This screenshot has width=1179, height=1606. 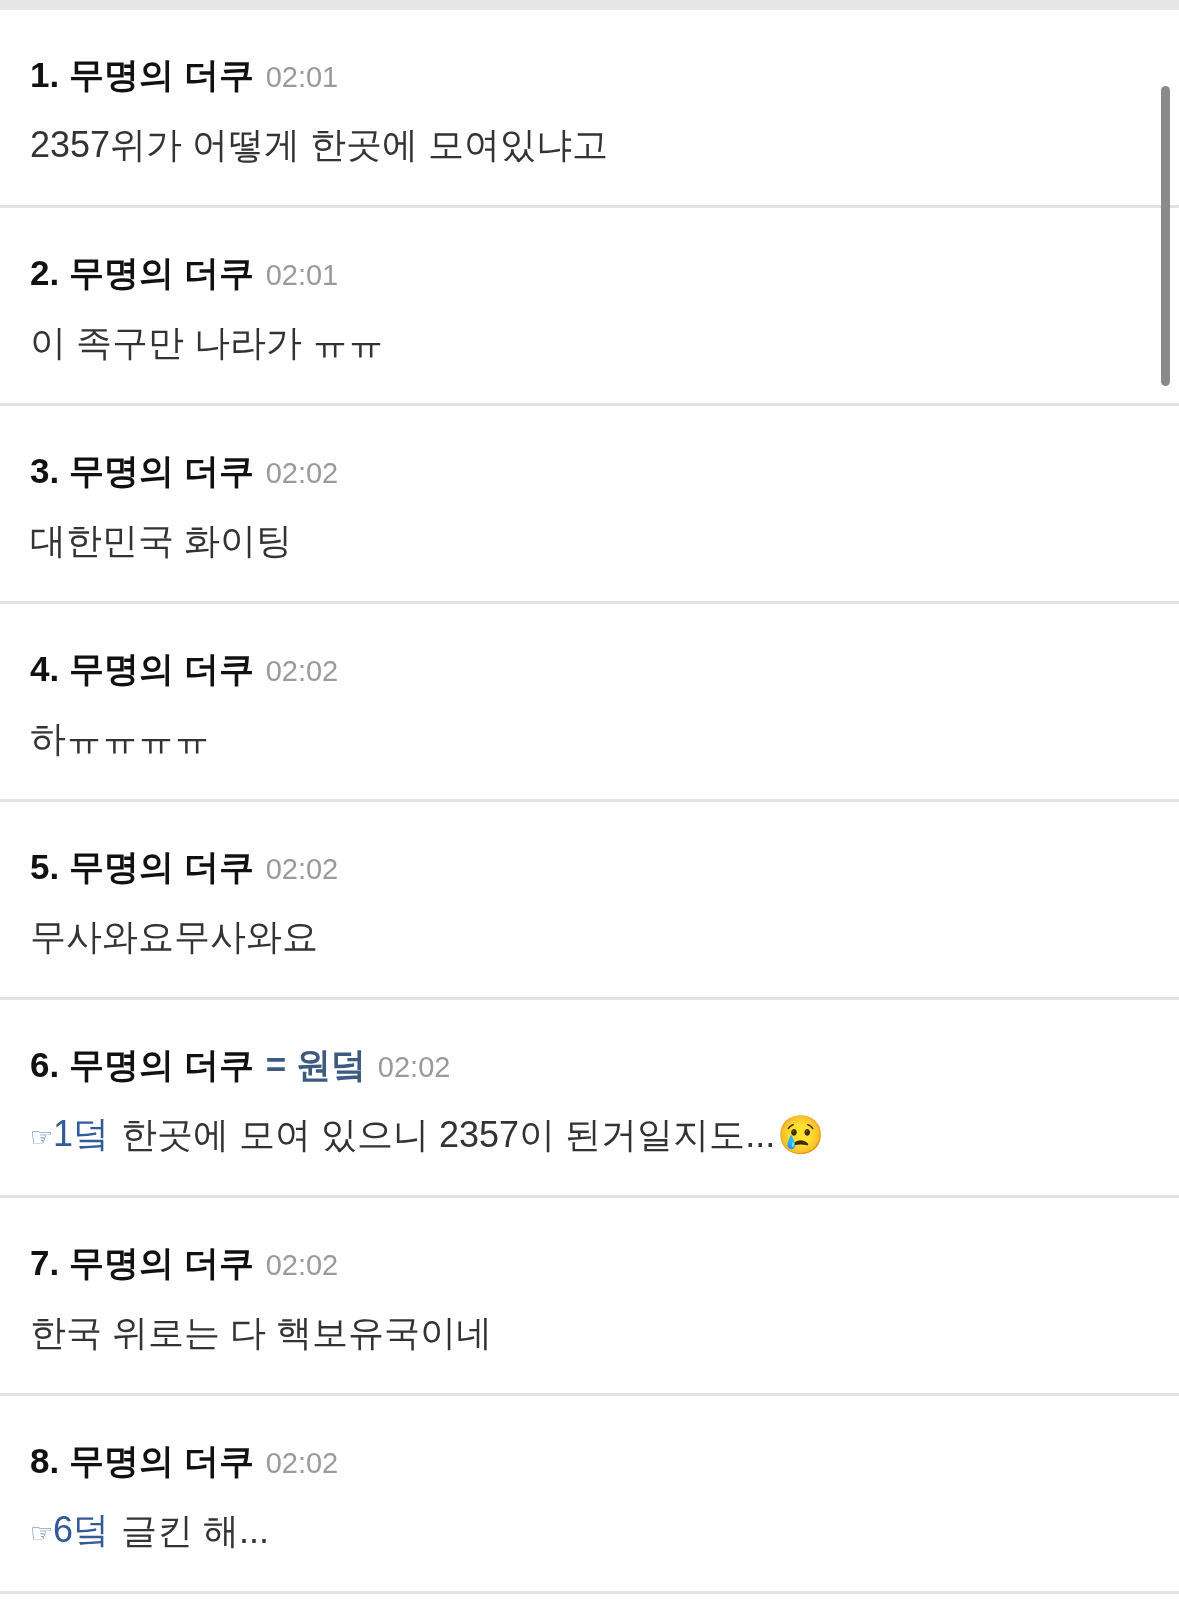 What do you see at coordinates (142, 669) in the screenshot?
I see `comment-author: 4. 무명의 더쿠` at bounding box center [142, 669].